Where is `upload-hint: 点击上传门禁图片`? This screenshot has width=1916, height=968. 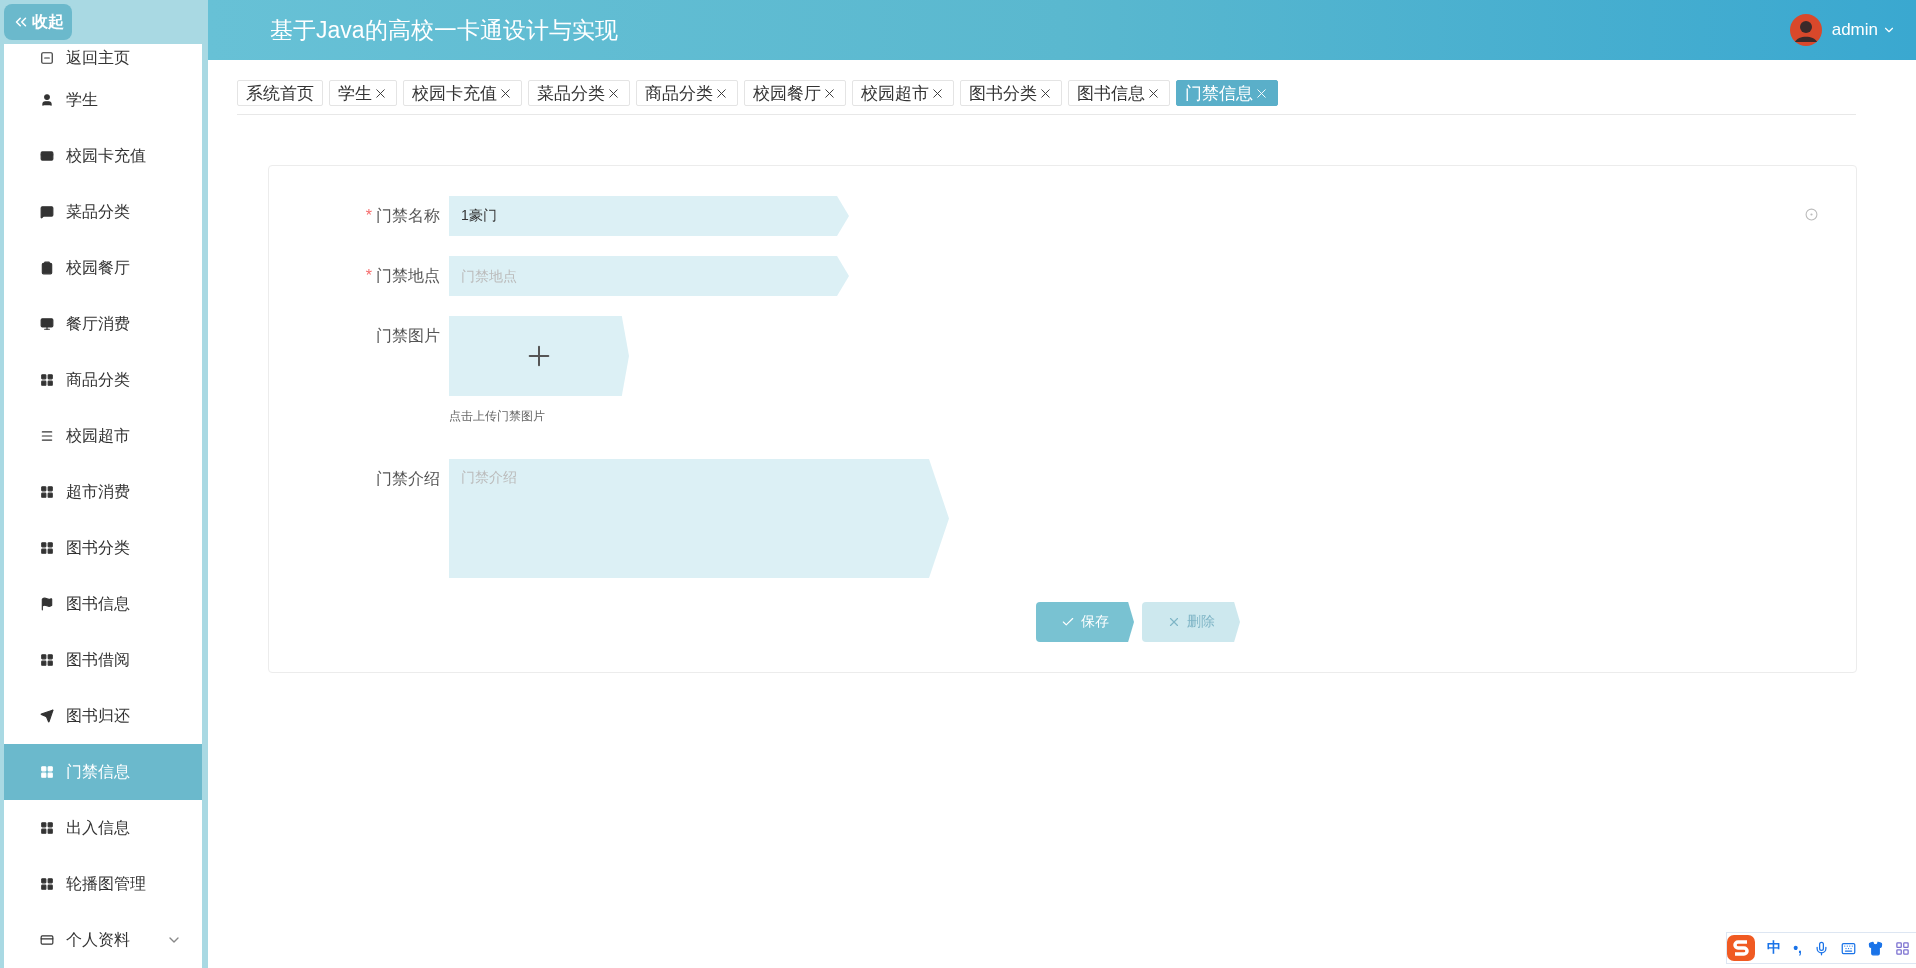 upload-hint: 点击上传门禁图片 is located at coordinates (497, 416).